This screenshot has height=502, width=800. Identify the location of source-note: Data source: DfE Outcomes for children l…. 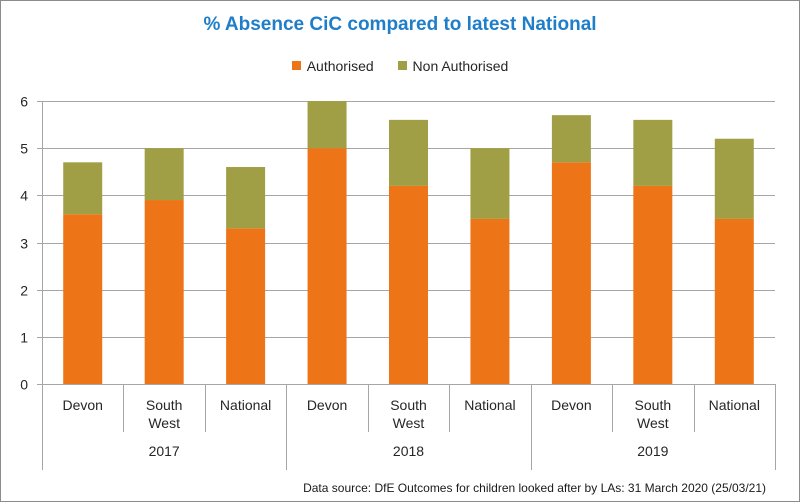
(534, 488).